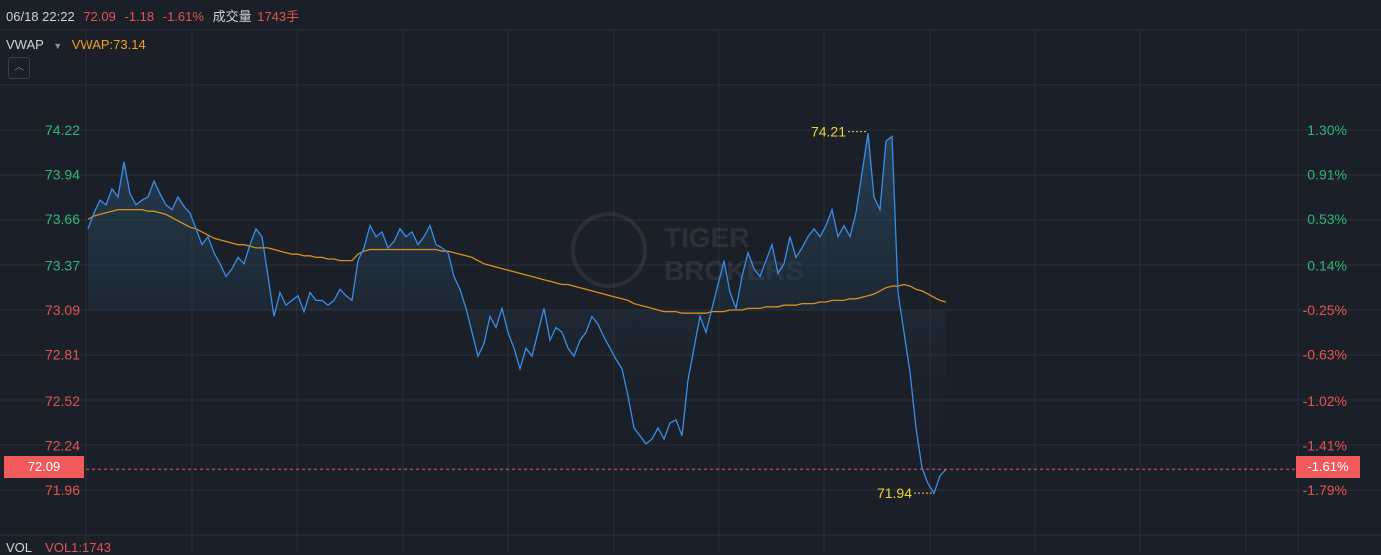 The height and width of the screenshot is (555, 1381). Describe the element at coordinates (62, 130) in the screenshot. I see `left-tick-label: 74.22` at that location.